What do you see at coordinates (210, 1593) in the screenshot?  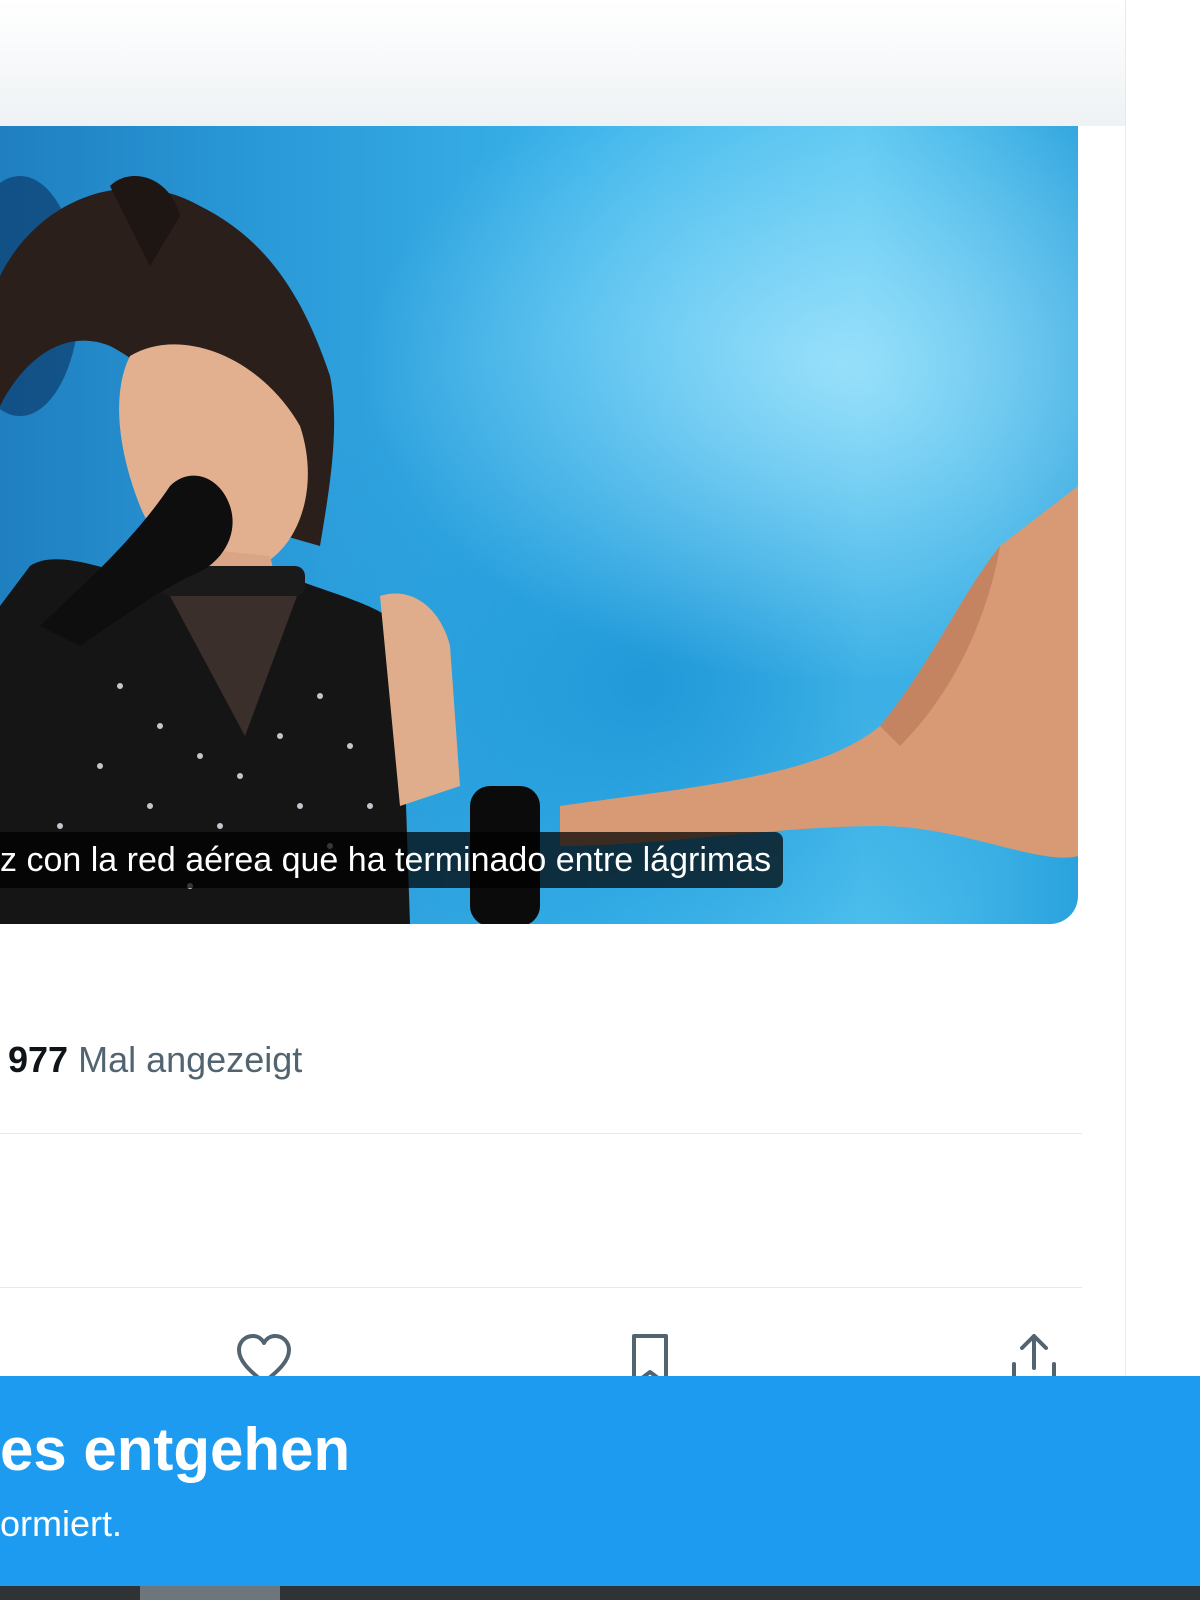 I see `scrollbar-thumb` at bounding box center [210, 1593].